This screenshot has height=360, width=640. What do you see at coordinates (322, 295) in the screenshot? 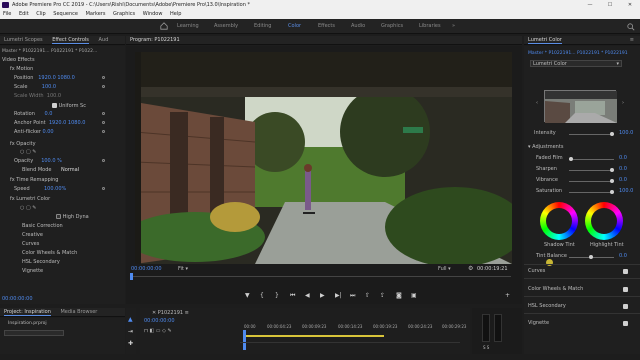
I see `play-button: ▶` at bounding box center [322, 295].